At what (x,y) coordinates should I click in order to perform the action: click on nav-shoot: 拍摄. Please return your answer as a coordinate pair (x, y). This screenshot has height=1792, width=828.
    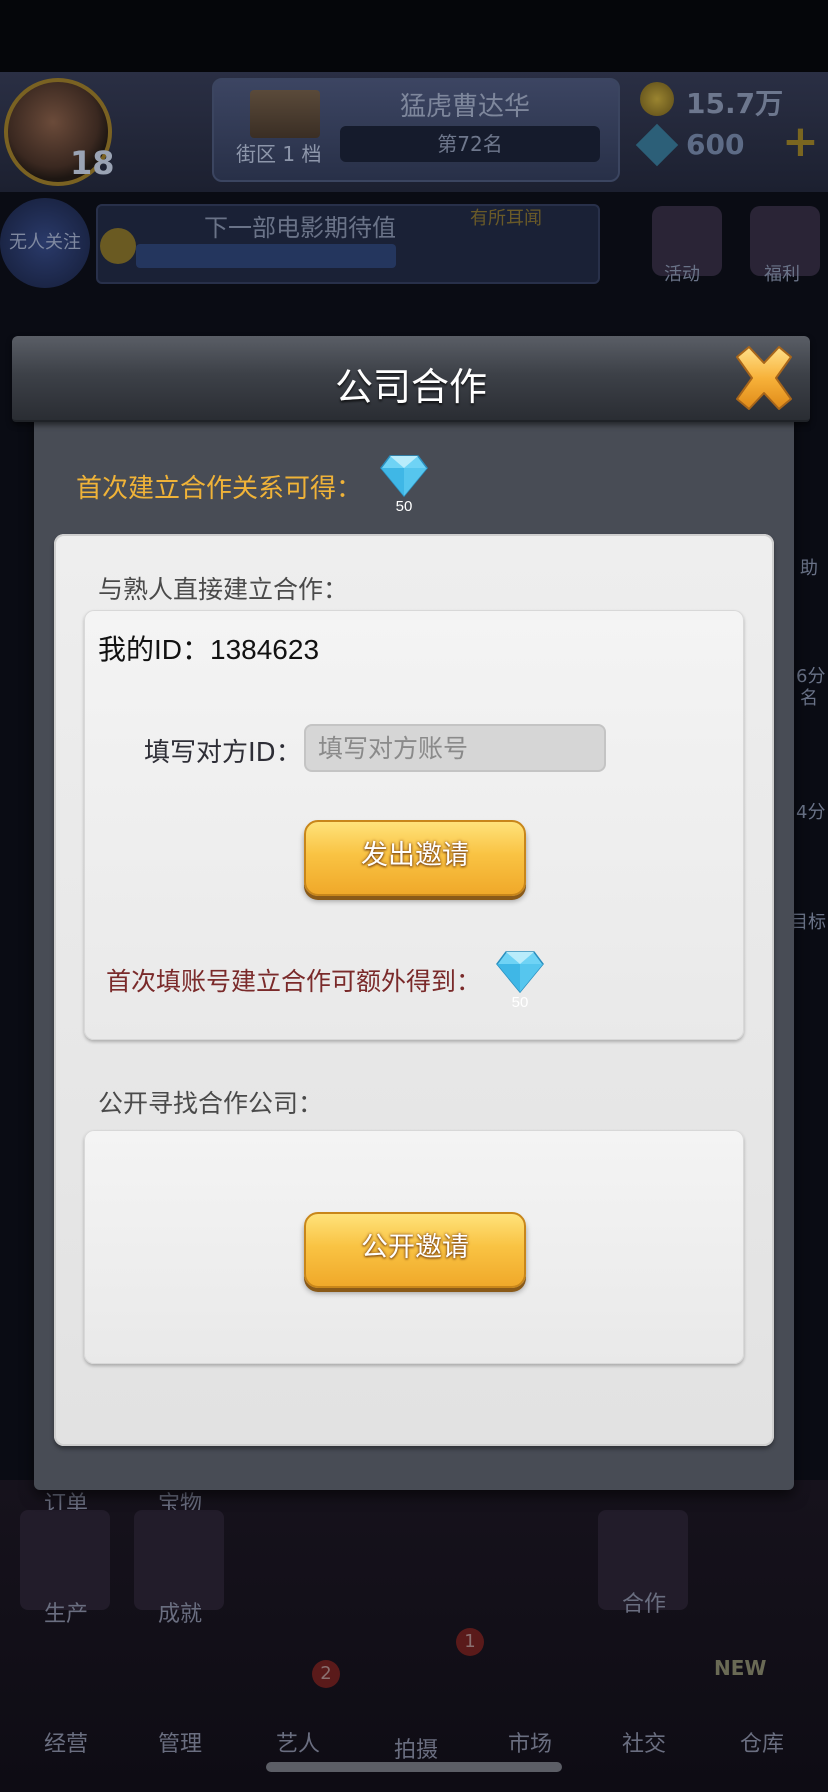
    Looking at the image, I should click on (416, 1748).